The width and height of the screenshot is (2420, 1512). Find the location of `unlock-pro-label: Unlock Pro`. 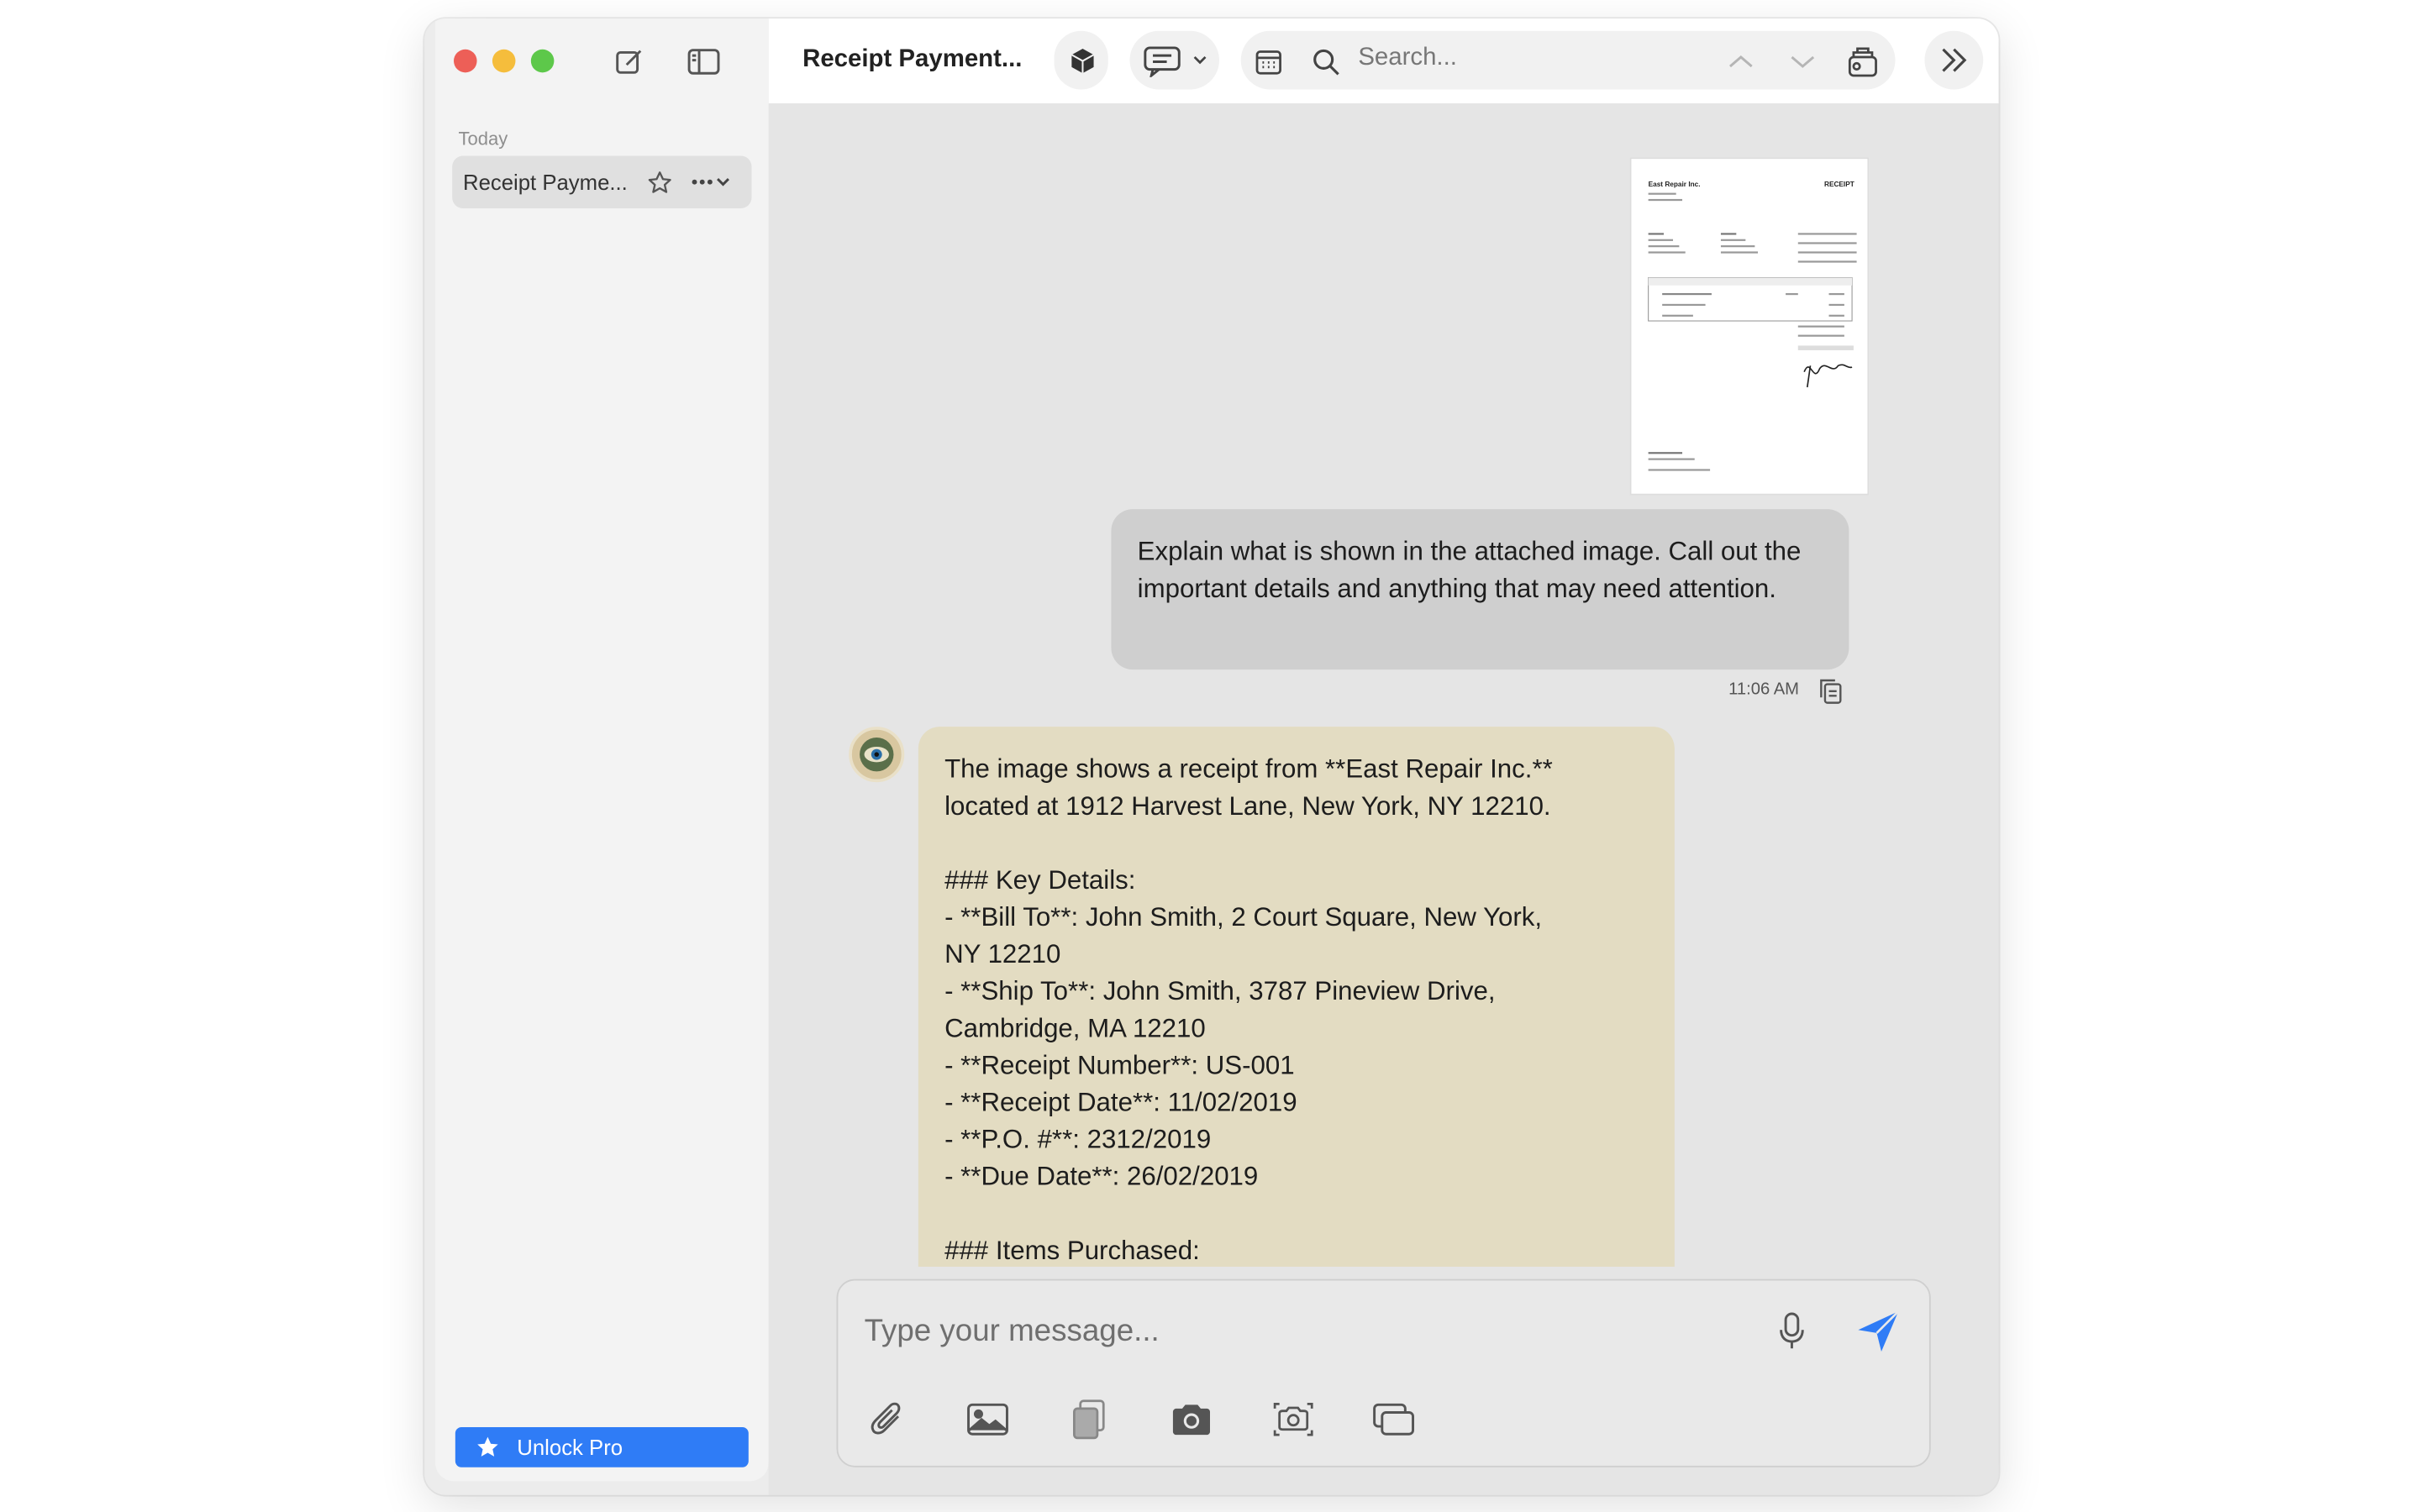

unlock-pro-label: Unlock Pro is located at coordinates (570, 1447).